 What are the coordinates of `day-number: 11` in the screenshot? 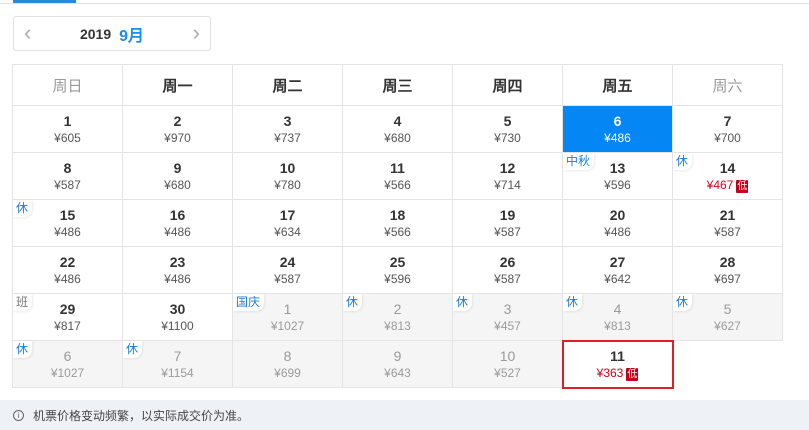 It's located at (617, 355).